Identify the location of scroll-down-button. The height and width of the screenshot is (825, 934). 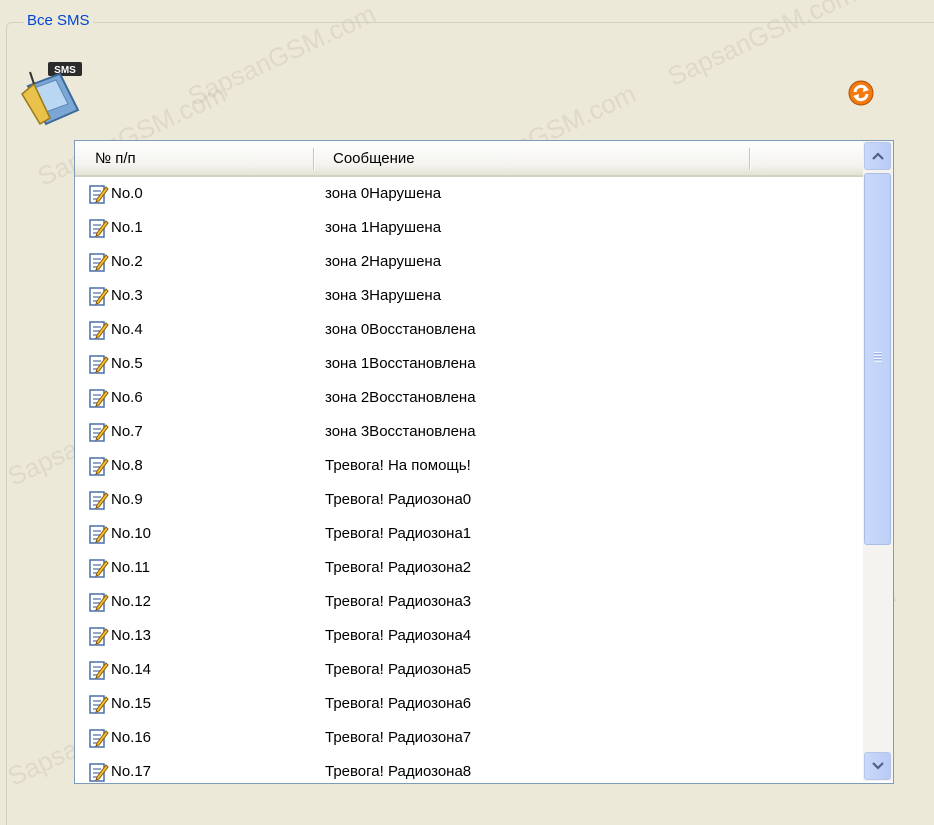
(877, 766).